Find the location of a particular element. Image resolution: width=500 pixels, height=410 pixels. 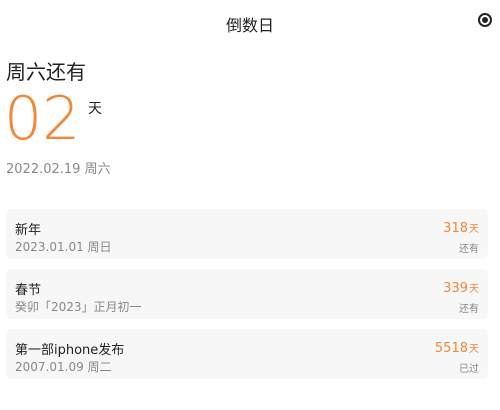

page-title: 倒数日 is located at coordinates (249, 25).